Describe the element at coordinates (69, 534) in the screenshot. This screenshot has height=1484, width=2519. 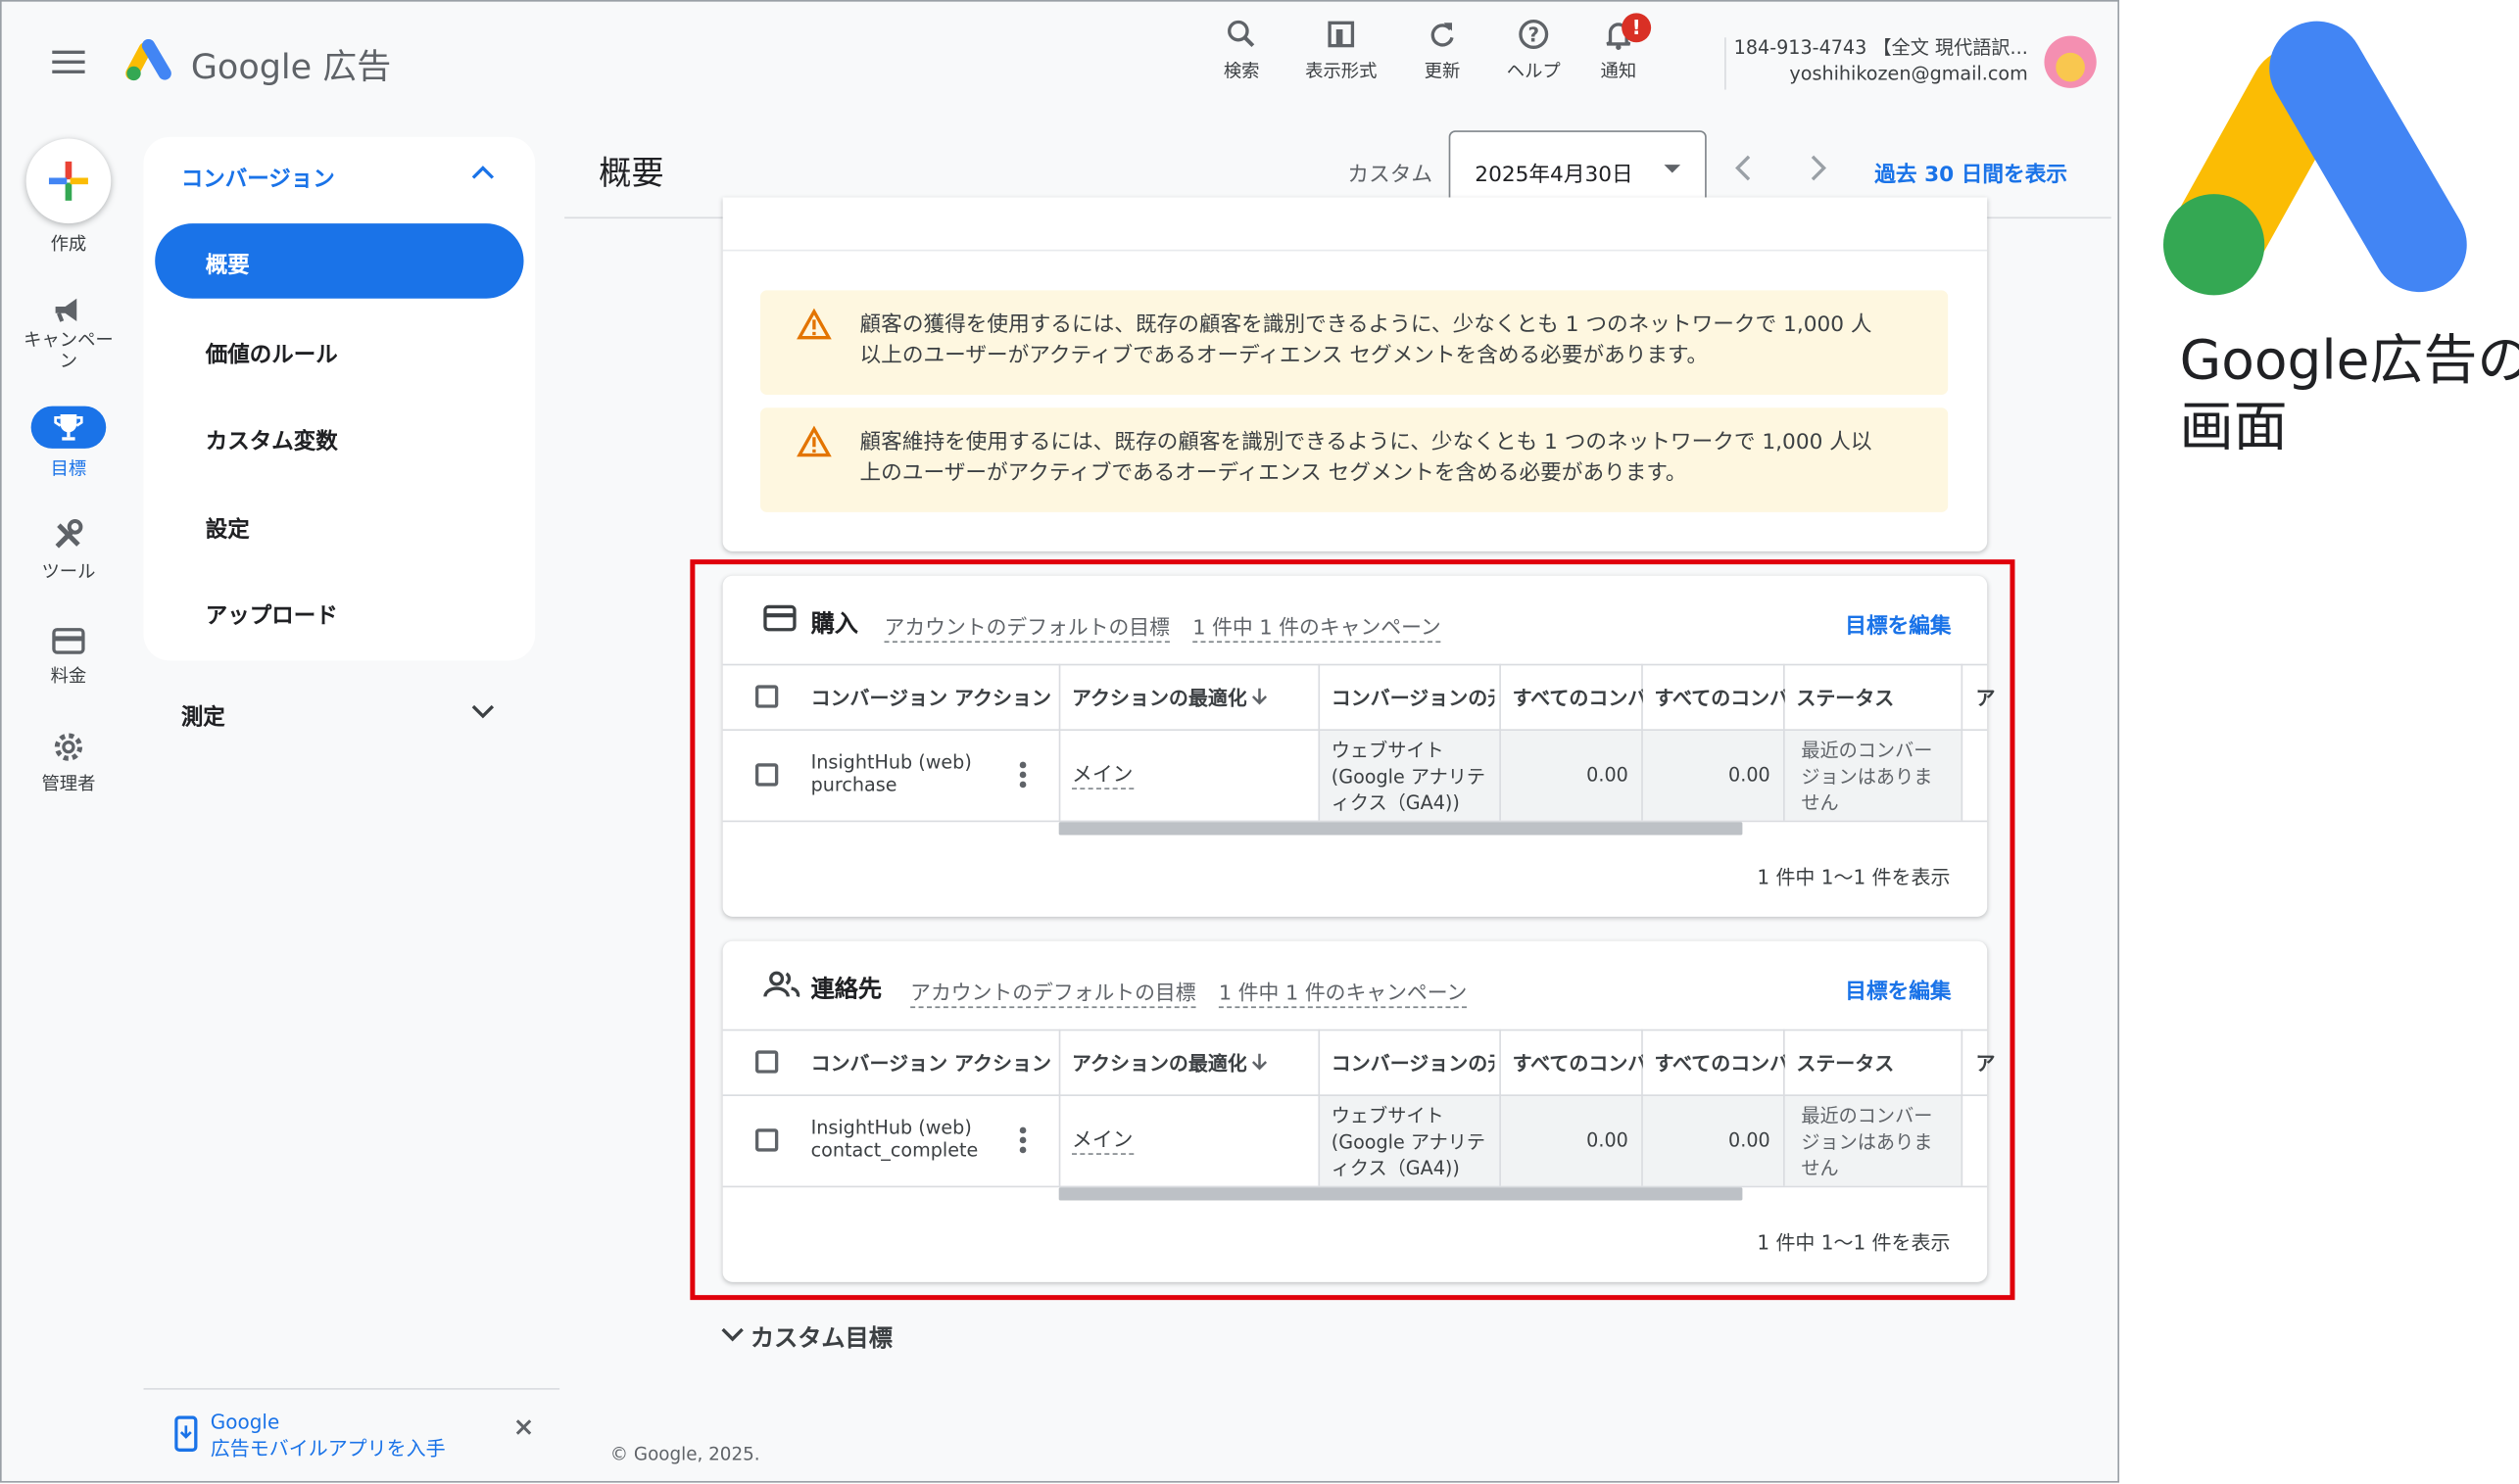
I see `tools-icon` at that location.